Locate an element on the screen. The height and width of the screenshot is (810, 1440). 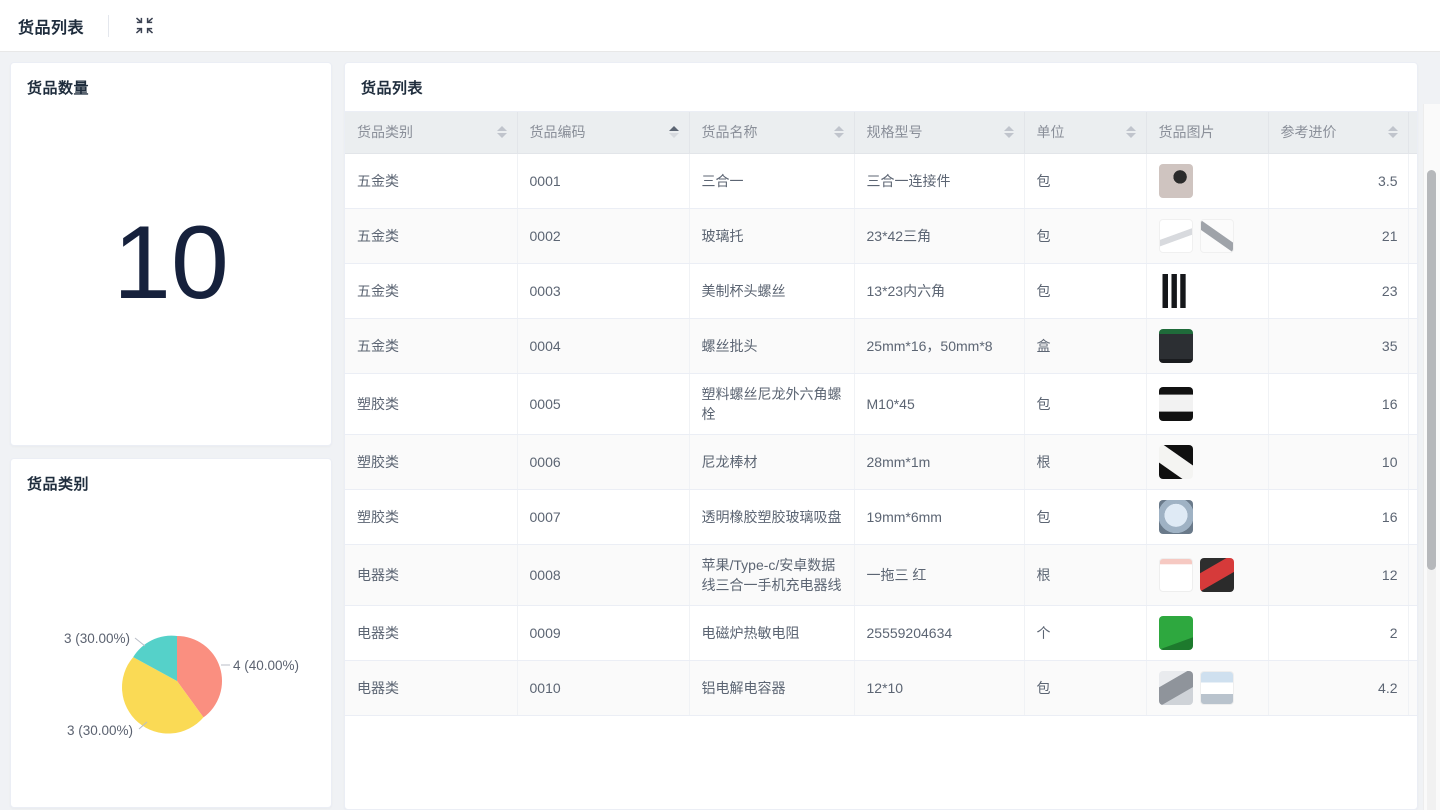
cell-price: 16 is located at coordinates (1338, 404).